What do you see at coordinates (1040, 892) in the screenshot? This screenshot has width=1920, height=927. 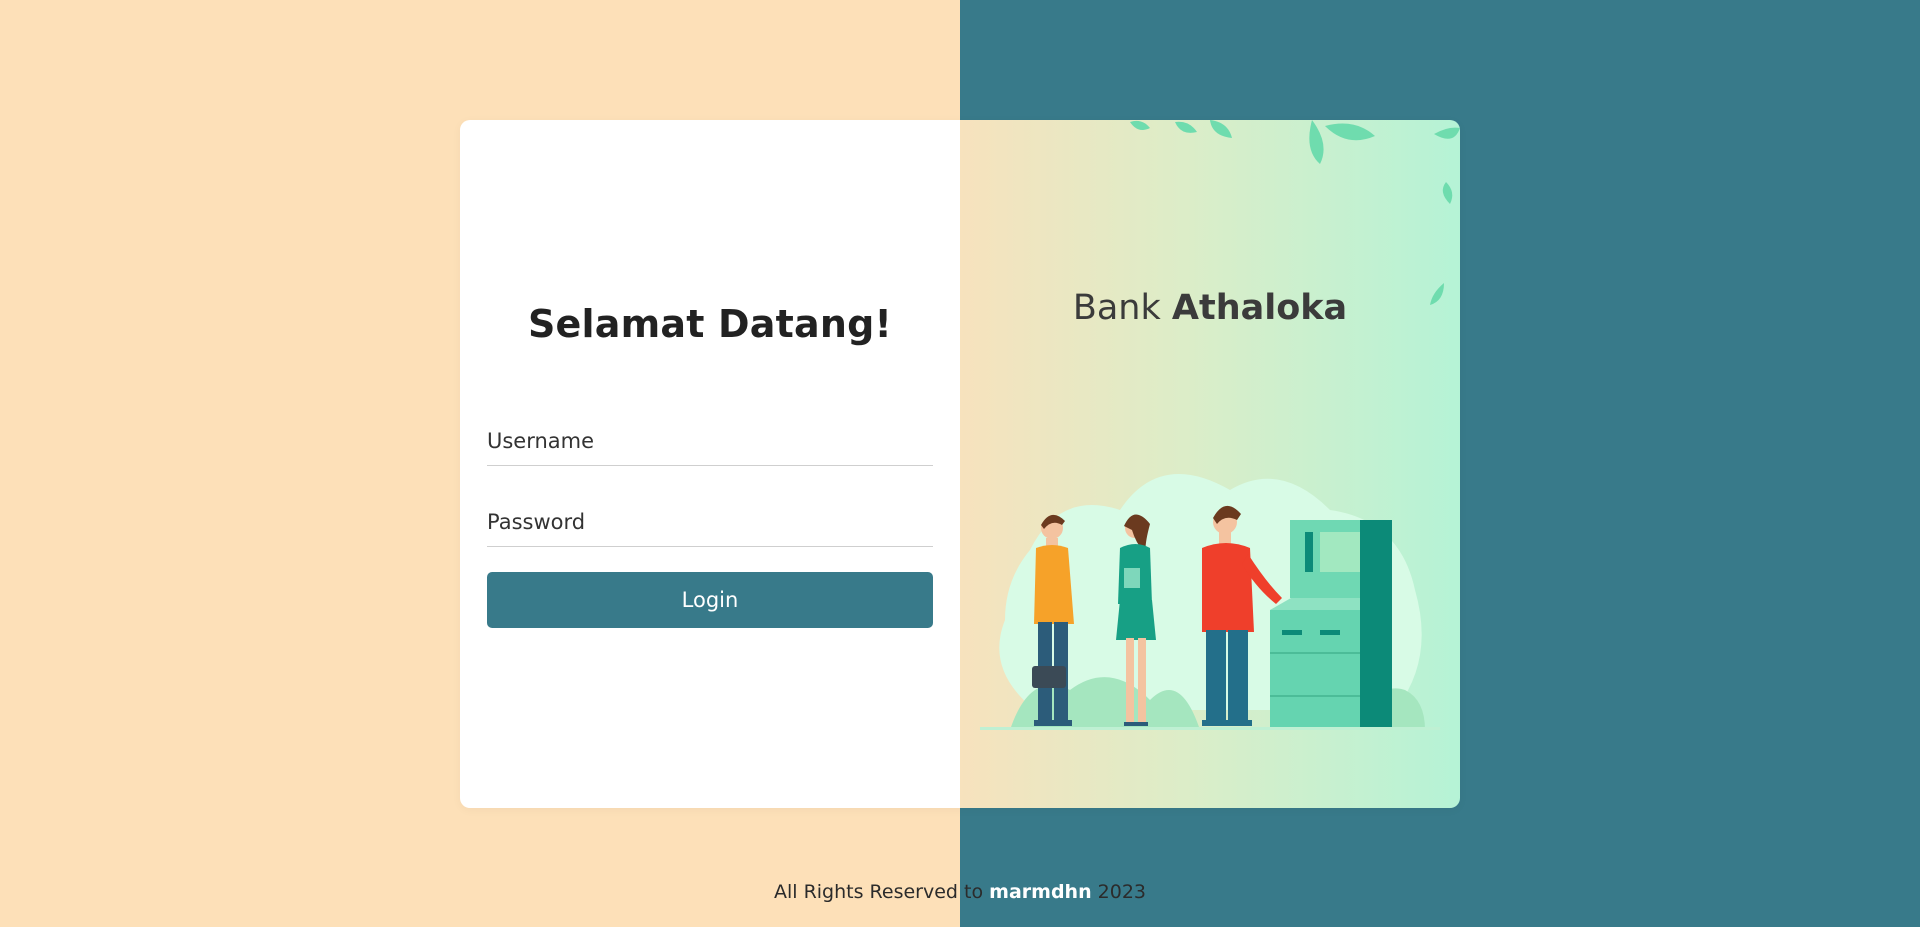 I see `footer-owner-link: marmdhn` at bounding box center [1040, 892].